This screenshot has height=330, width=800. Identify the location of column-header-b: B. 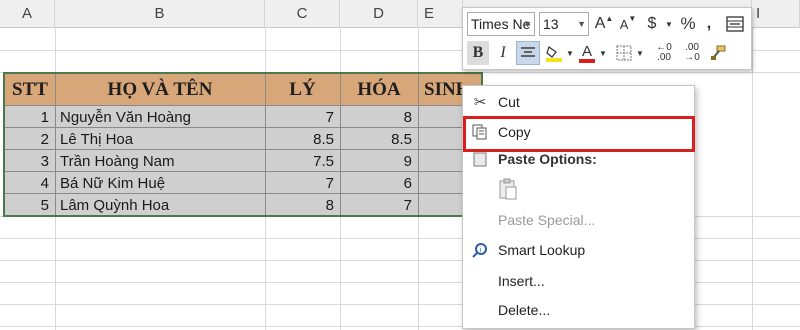
(160, 14).